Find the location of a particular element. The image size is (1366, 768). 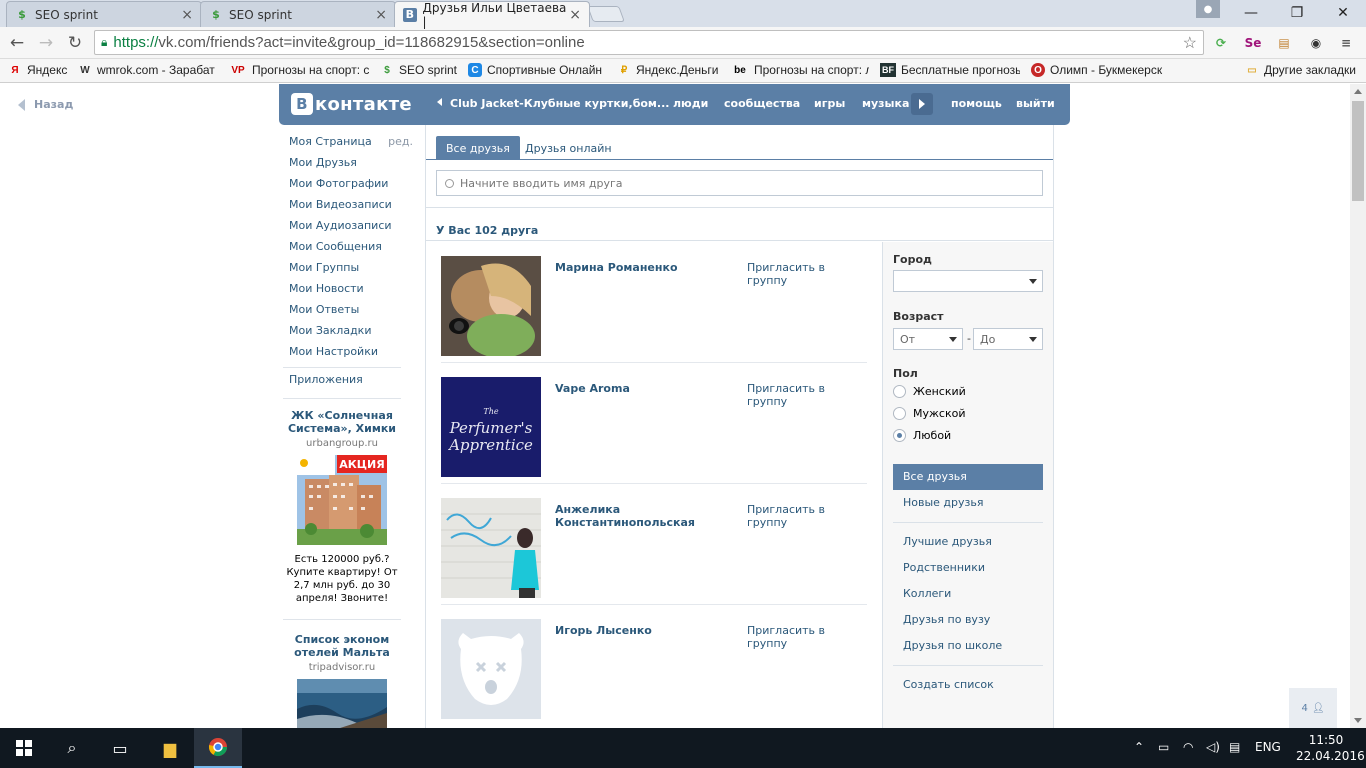

header-nav-communities: сообщества is located at coordinates (762, 103).